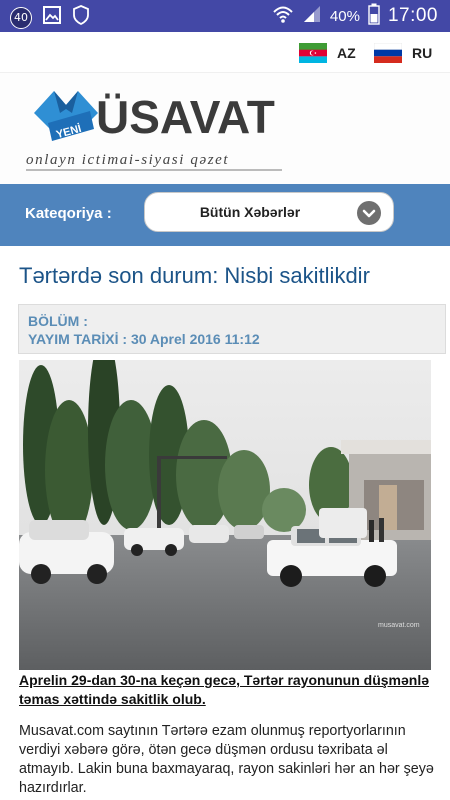 The height and width of the screenshot is (800, 450). I want to click on signal-icon, so click(312, 16).